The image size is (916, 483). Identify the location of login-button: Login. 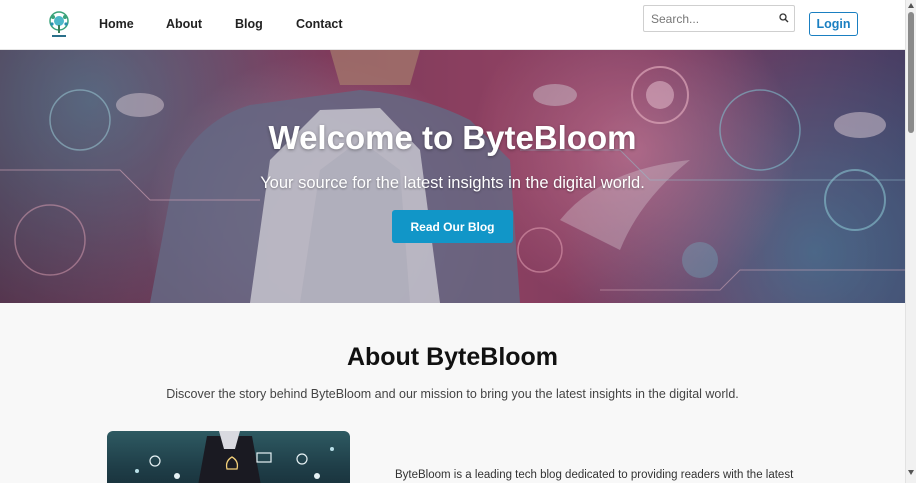
(833, 24).